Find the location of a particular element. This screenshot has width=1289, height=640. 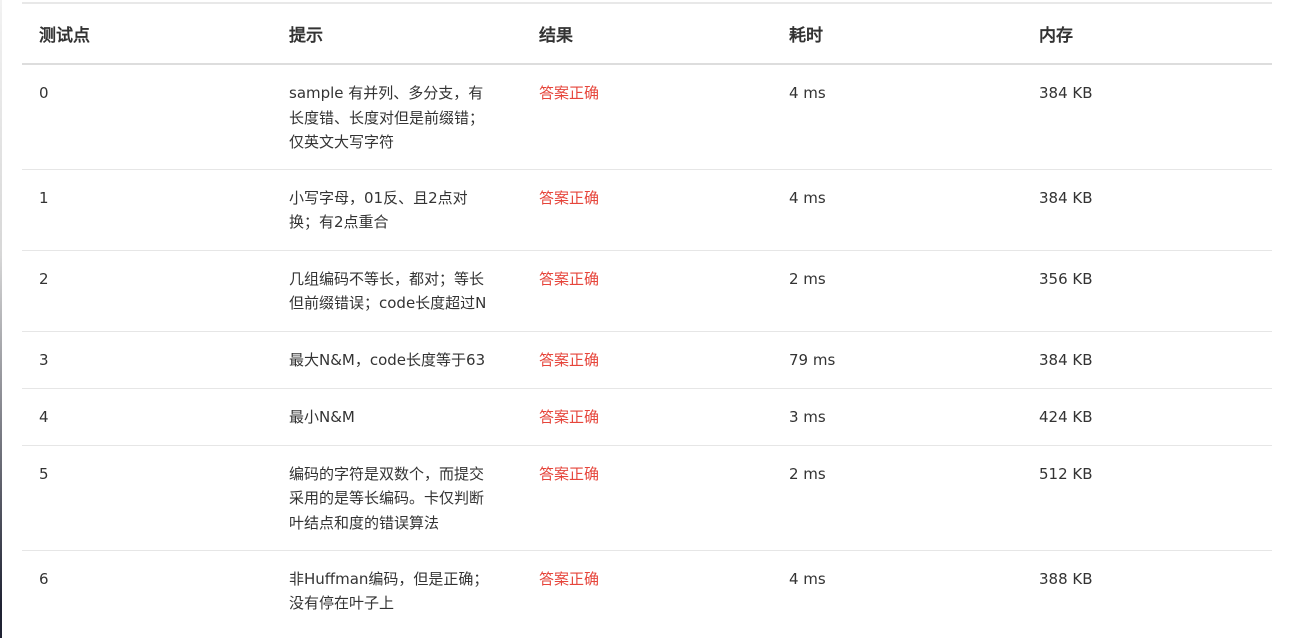

table-row: 4 最小N&M 答案正确 3 ms 424 KB is located at coordinates (647, 417).